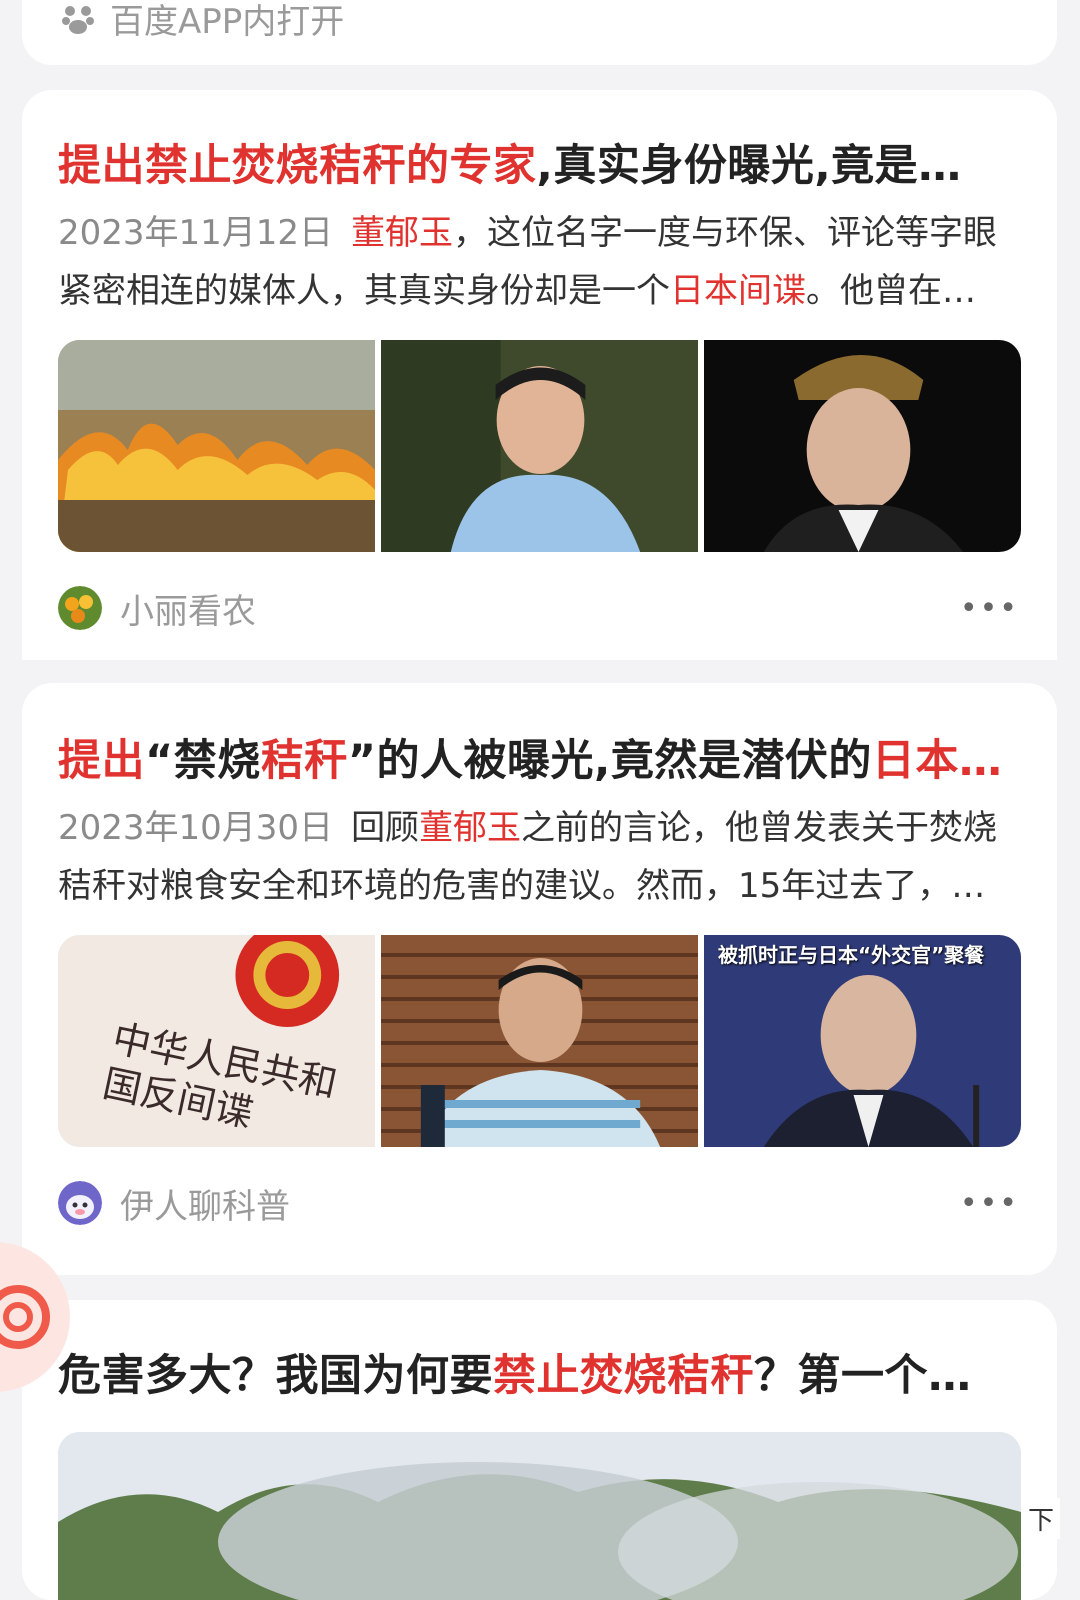  Describe the element at coordinates (196, 828) in the screenshot. I see `article-date: 2023年10月30日` at that location.